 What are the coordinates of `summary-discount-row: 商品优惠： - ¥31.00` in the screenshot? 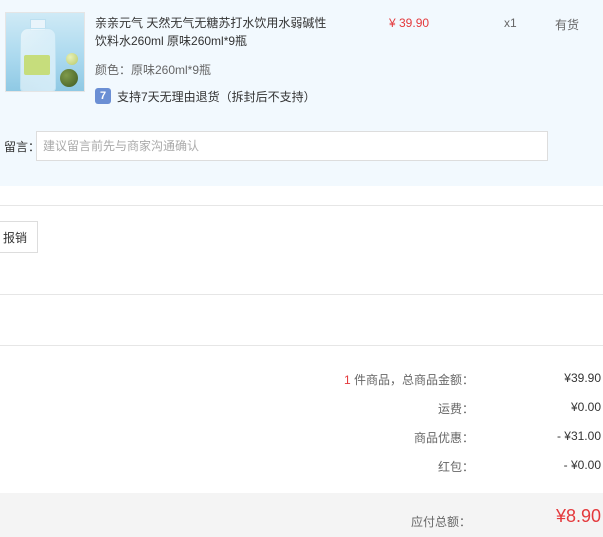 It's located at (301, 439).